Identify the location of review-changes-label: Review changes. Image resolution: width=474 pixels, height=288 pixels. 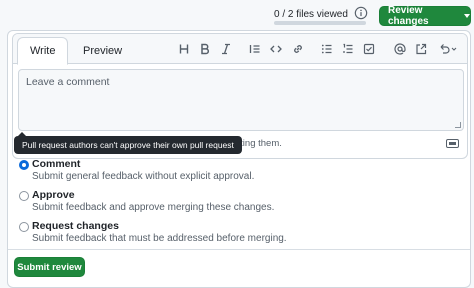
(408, 16).